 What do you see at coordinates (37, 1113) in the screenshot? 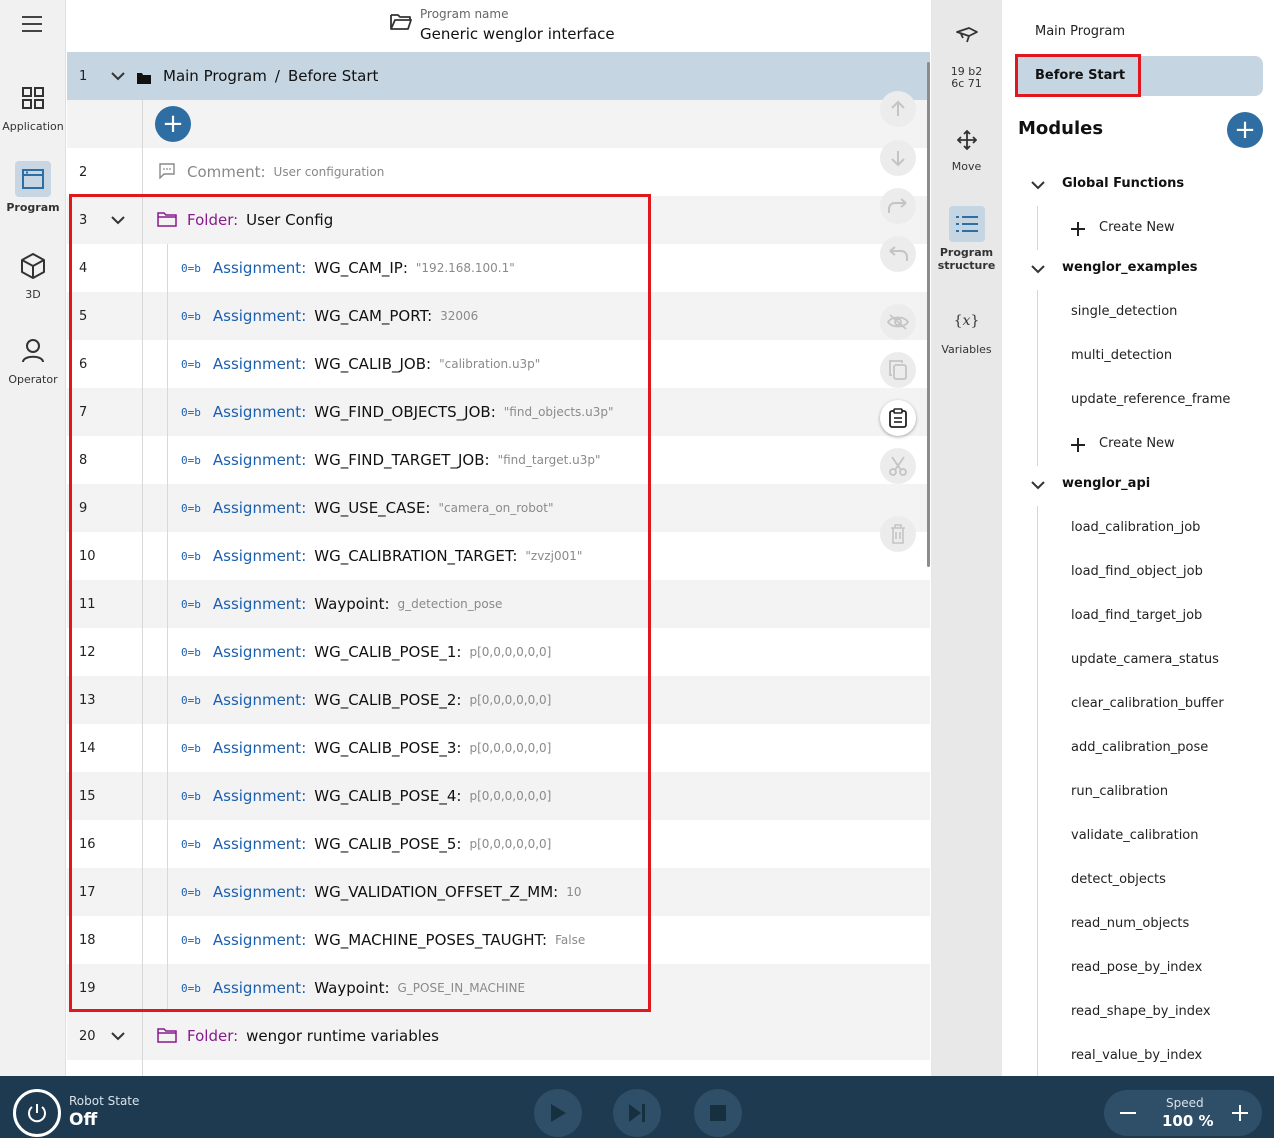
I see `power-button` at bounding box center [37, 1113].